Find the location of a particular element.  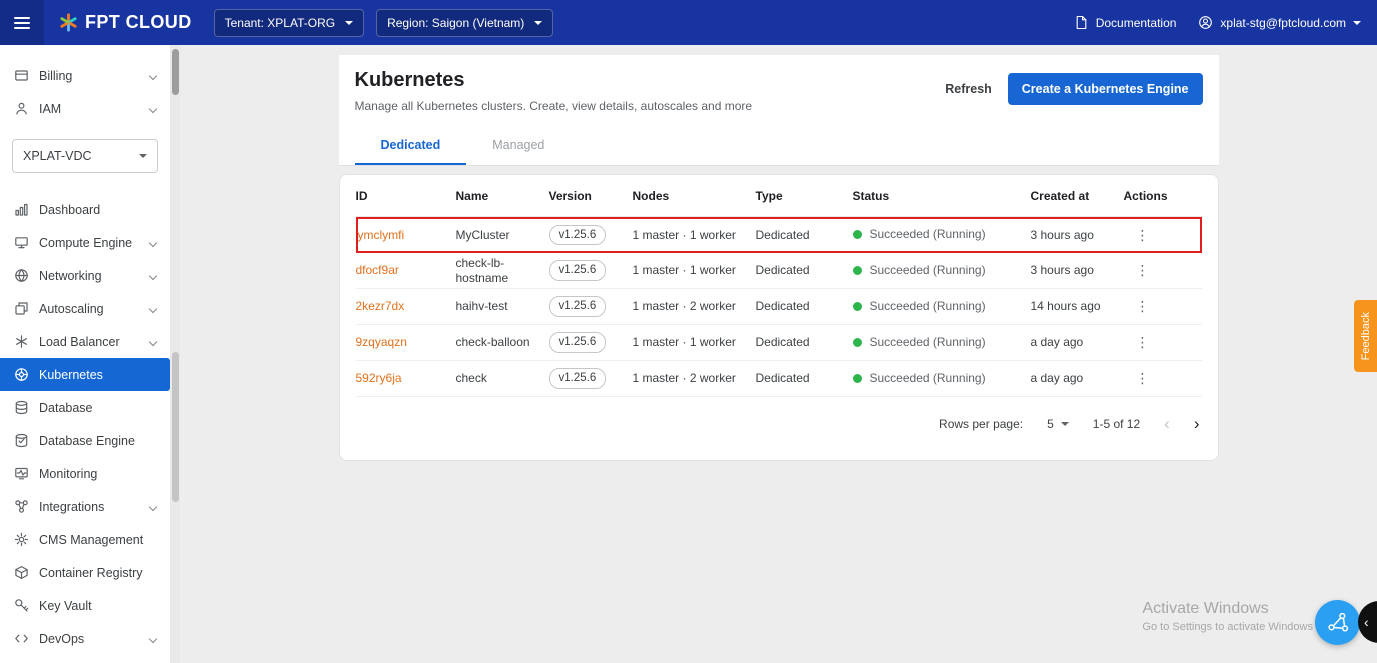

account-menu: xplat-stg@fptcloud.com is located at coordinates (1279, 22).